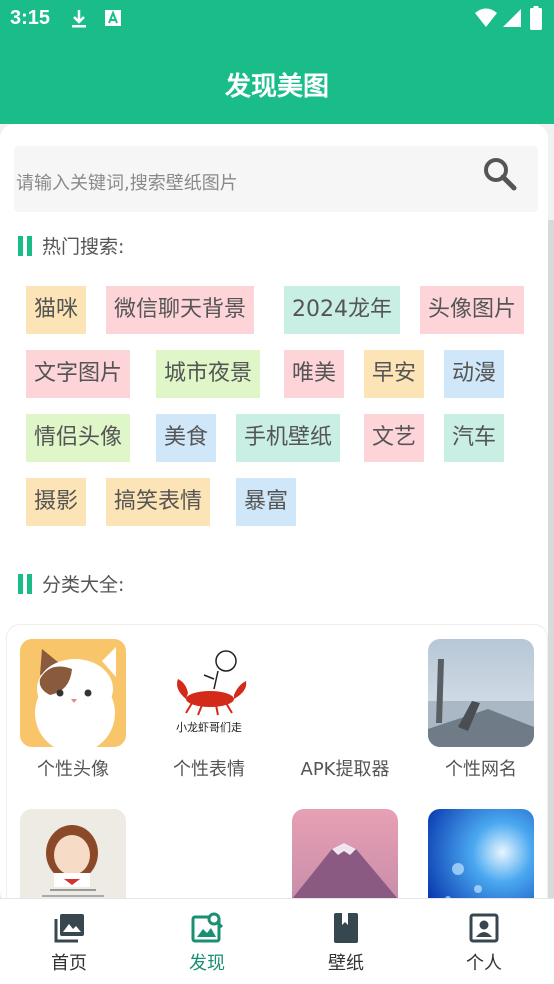 Image resolution: width=554 pixels, height=984 pixels. Describe the element at coordinates (209, 693) in the screenshot. I see `crayfish-sticker-icon: 小龙虾哥们走` at that location.